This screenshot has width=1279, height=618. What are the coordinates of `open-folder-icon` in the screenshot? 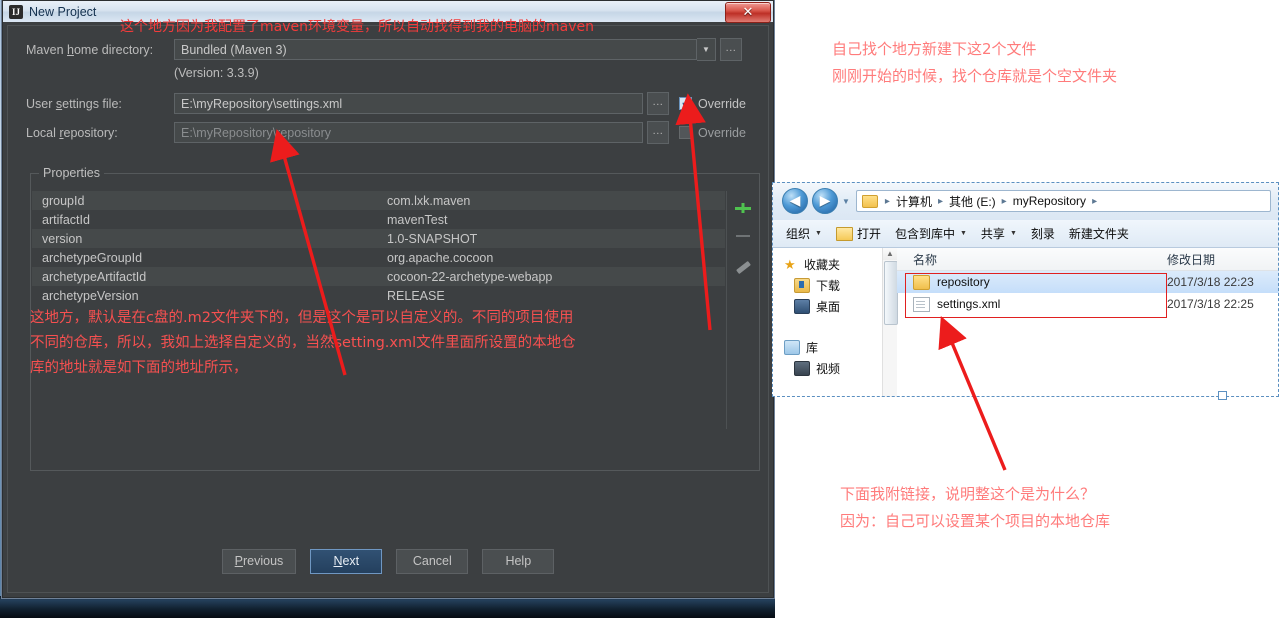 It's located at (844, 233).